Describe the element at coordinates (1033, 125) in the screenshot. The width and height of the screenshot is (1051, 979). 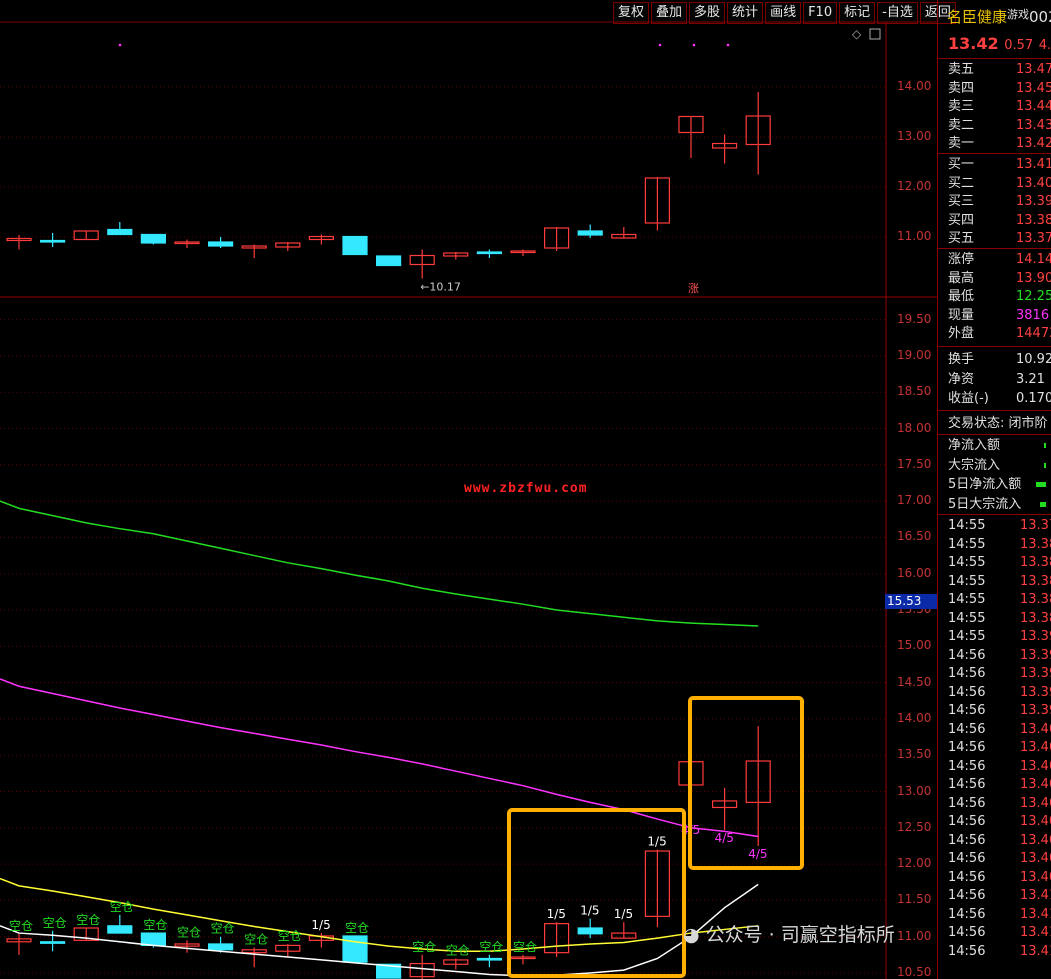
I see `ask-row-value: 13.43` at that location.